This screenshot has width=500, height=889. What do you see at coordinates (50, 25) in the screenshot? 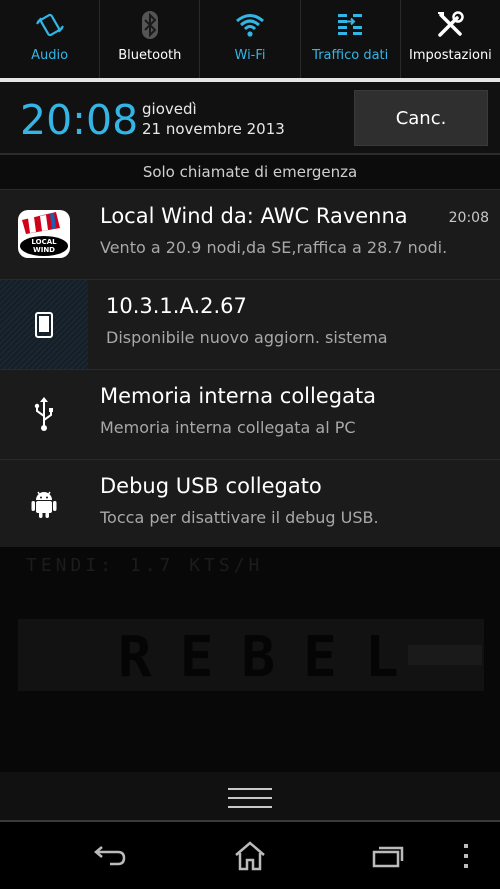
I see `vibrate-icon` at bounding box center [50, 25].